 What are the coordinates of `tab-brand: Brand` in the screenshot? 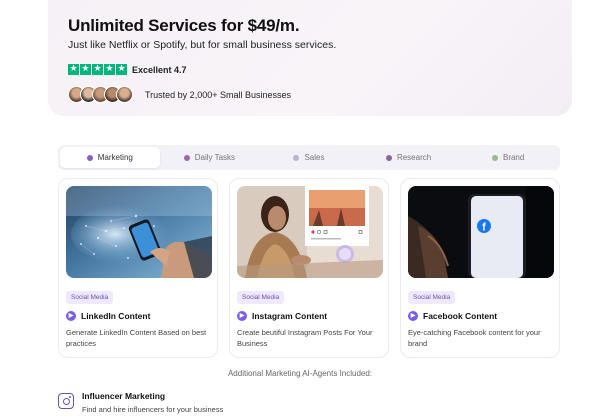 It's located at (508, 157).